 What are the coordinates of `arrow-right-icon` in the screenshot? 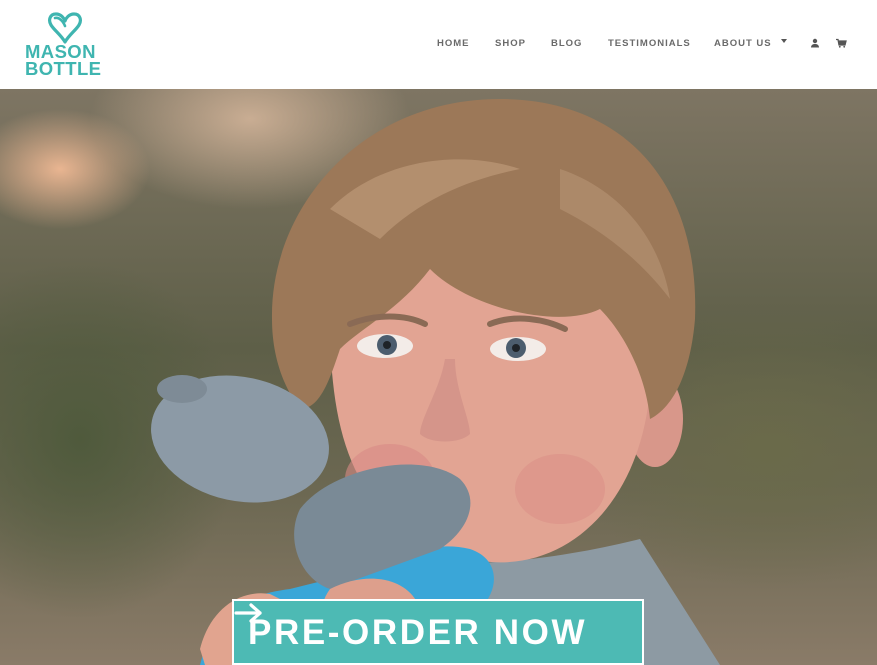 It's located at (248, 613).